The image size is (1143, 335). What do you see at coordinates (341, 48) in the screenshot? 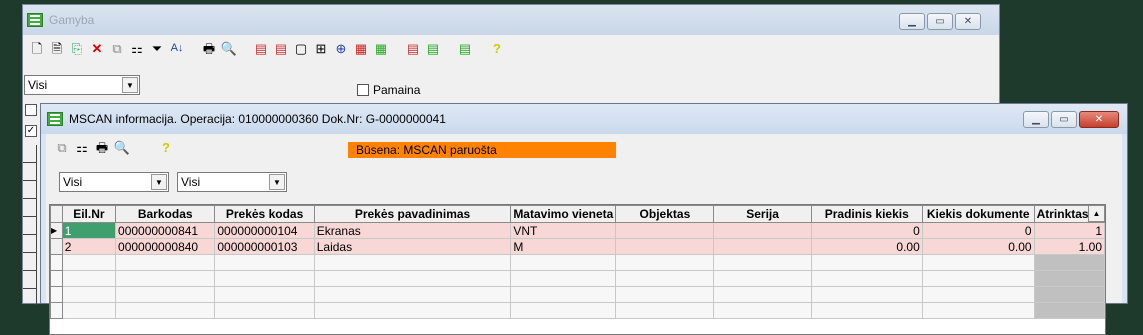
I see `add-row-icon: ⊕` at bounding box center [341, 48].